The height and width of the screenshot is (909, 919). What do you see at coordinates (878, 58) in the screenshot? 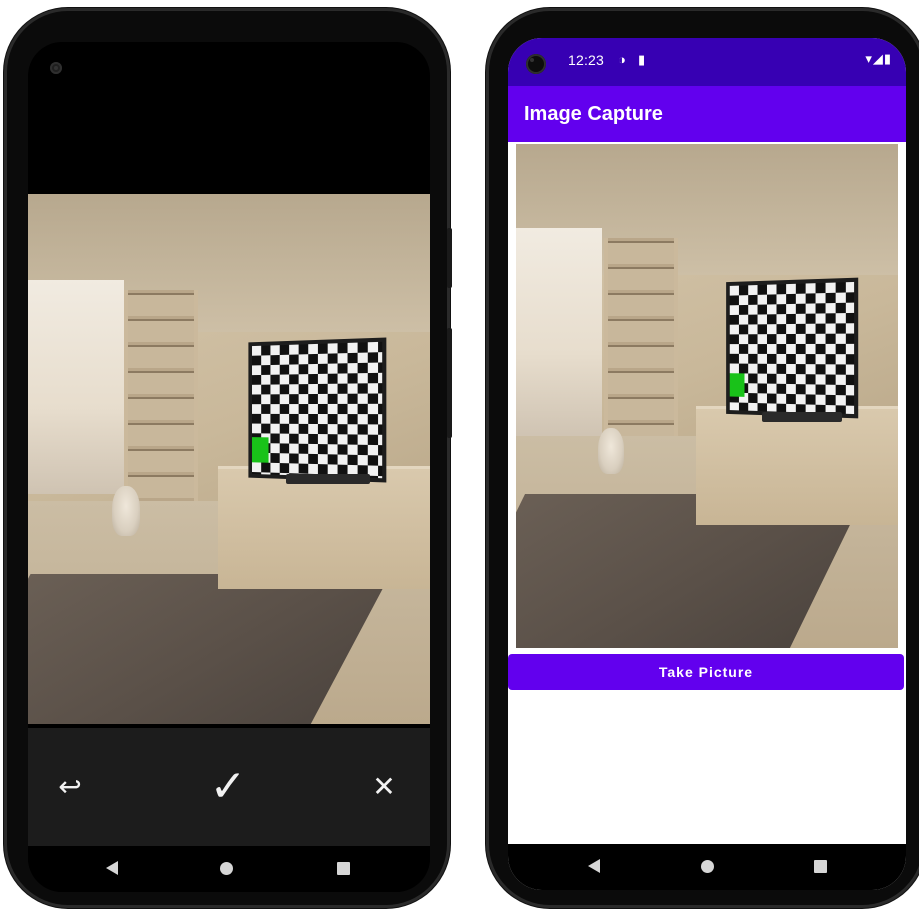
I see `signal-battery-icons: ▾◢▮` at bounding box center [878, 58].